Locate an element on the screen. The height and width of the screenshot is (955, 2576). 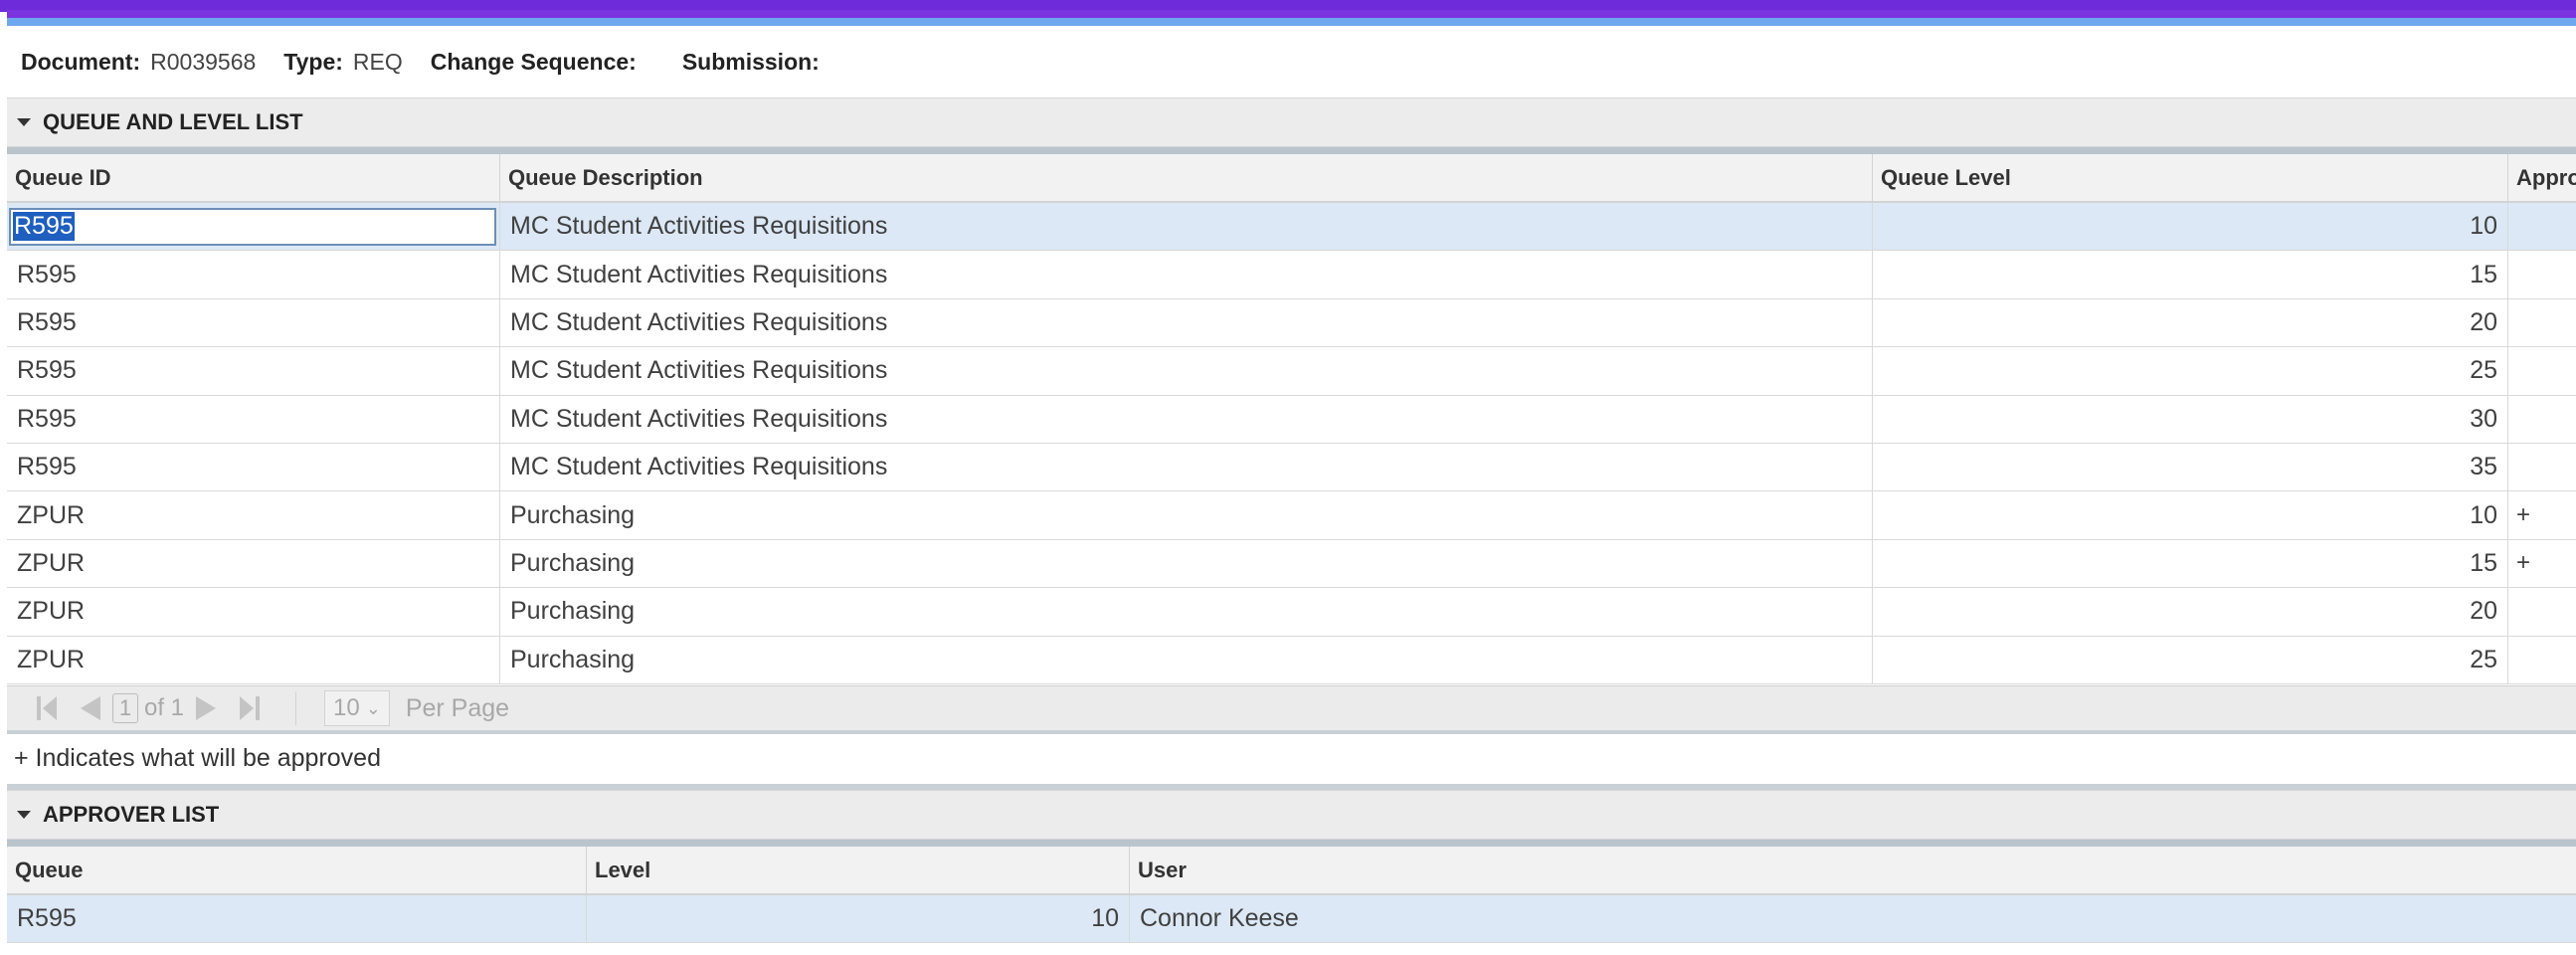
column-header-queue-level: Queue Level is located at coordinates (2190, 177).